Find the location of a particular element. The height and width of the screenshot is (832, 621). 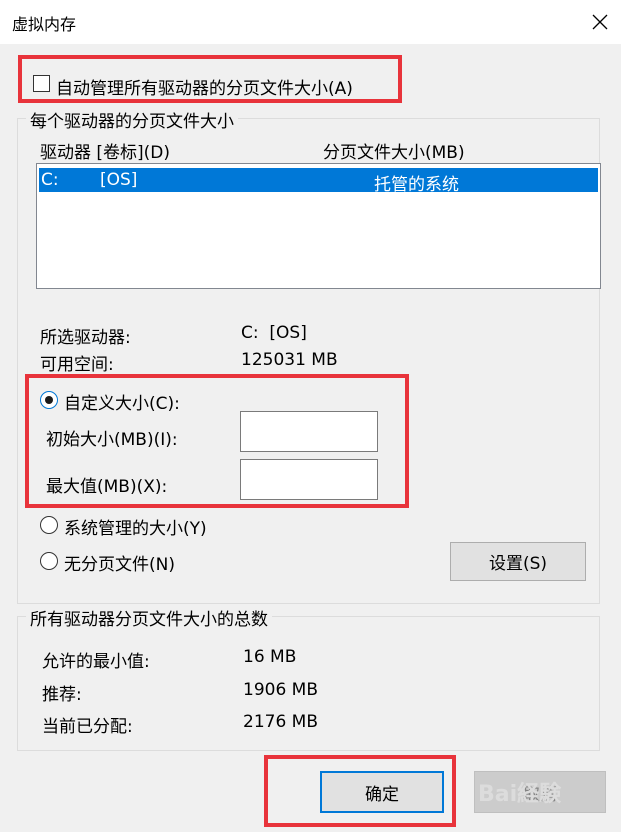

column-header-drive: 驱动器 [卷标](D) is located at coordinates (105, 153).